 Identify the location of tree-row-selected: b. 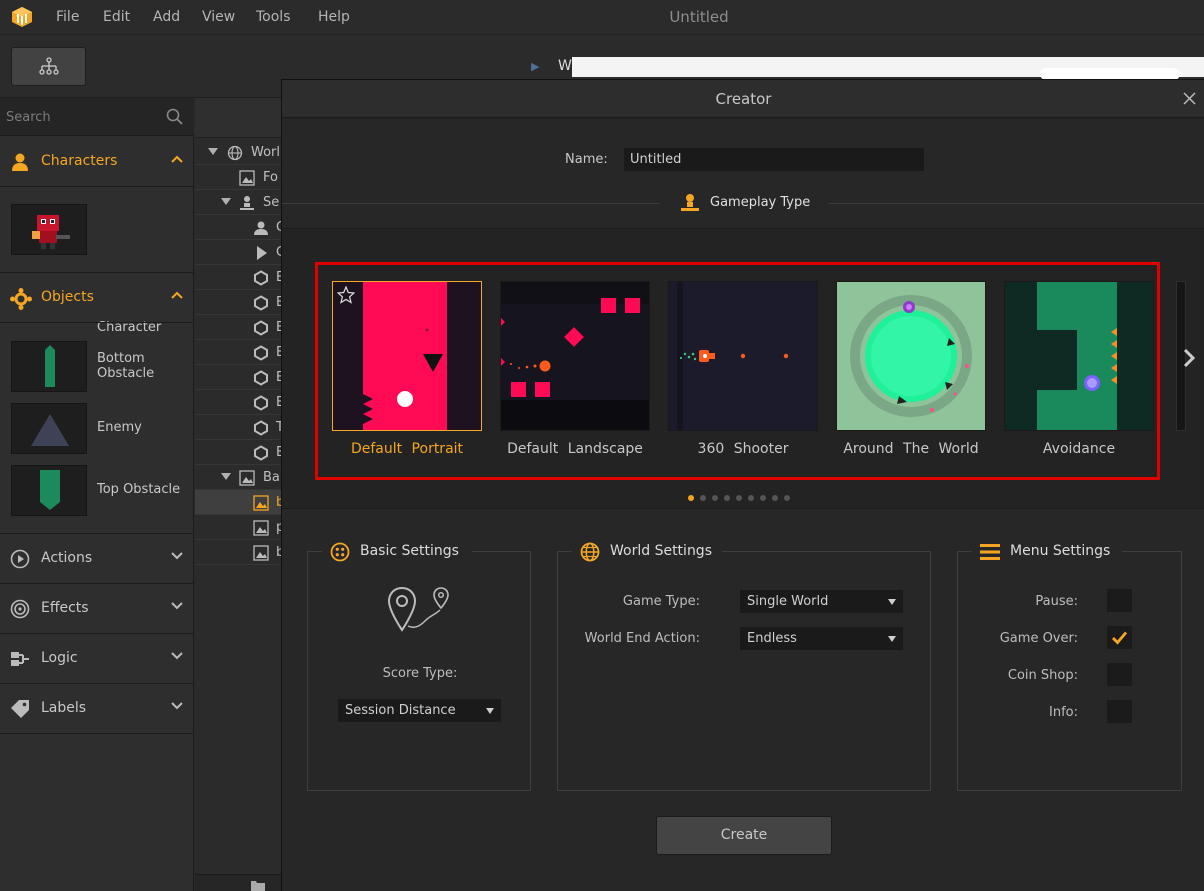
(238, 502).